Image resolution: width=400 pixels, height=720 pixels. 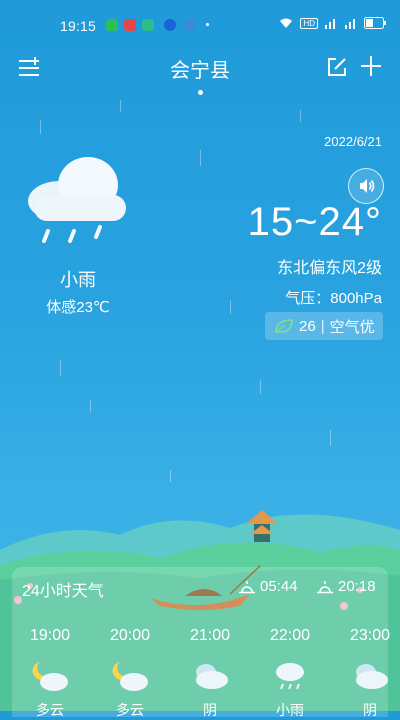 I want to click on speaker-icon, so click(x=367, y=186).